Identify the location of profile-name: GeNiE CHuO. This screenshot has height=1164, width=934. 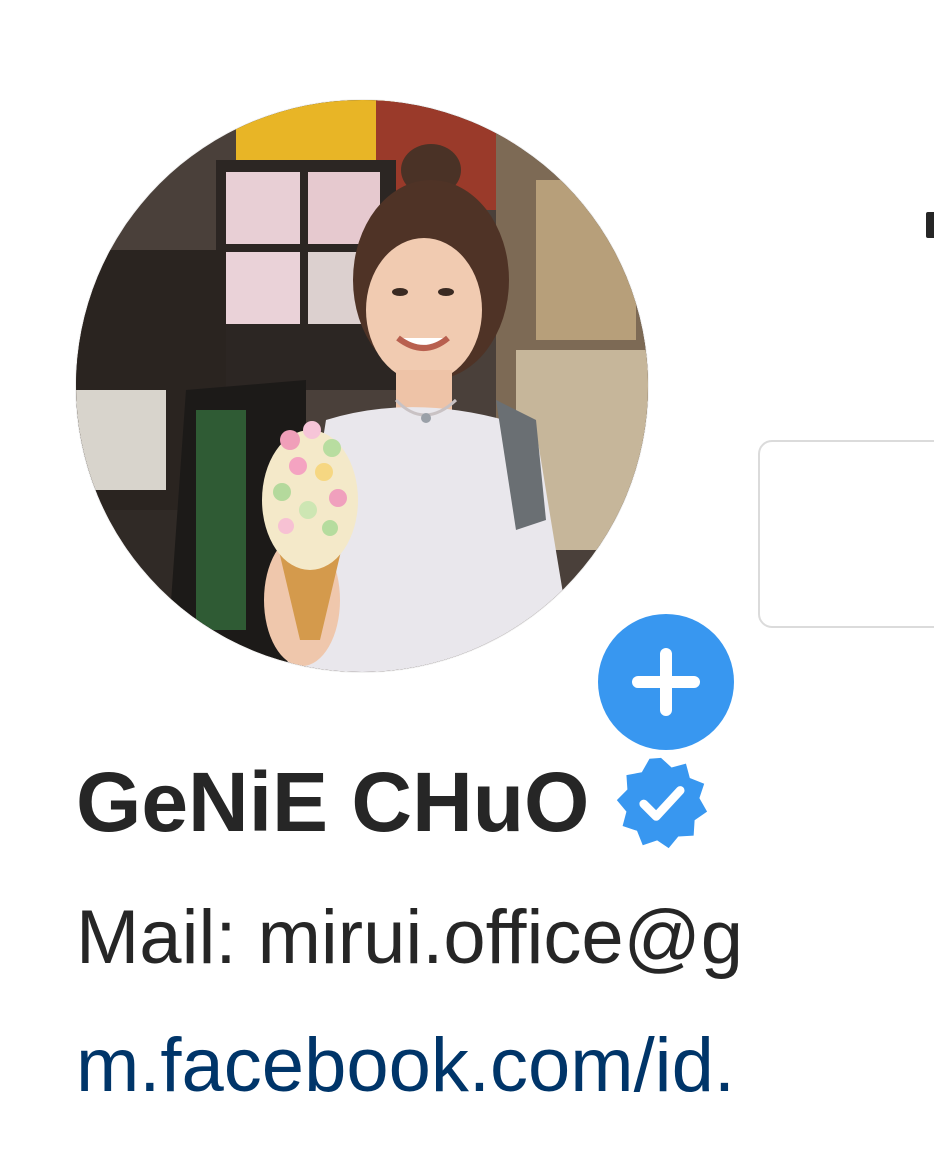
(333, 802).